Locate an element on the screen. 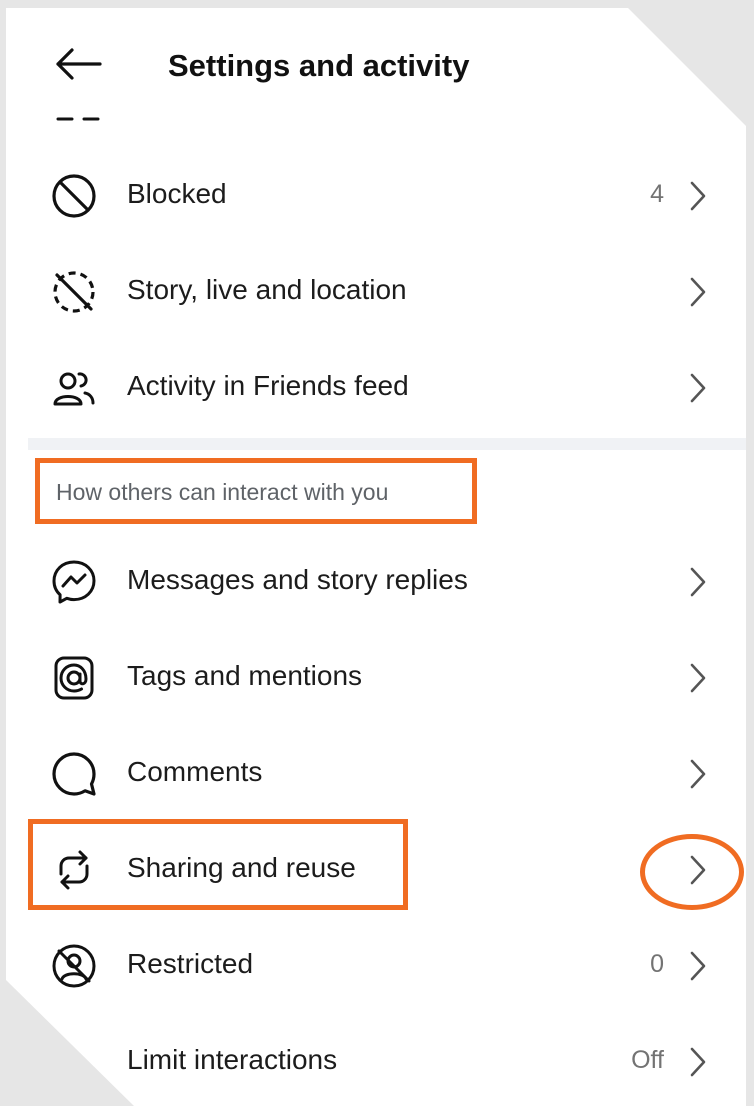 The height and width of the screenshot is (1106, 754). blocked-icon is located at coordinates (74, 196).